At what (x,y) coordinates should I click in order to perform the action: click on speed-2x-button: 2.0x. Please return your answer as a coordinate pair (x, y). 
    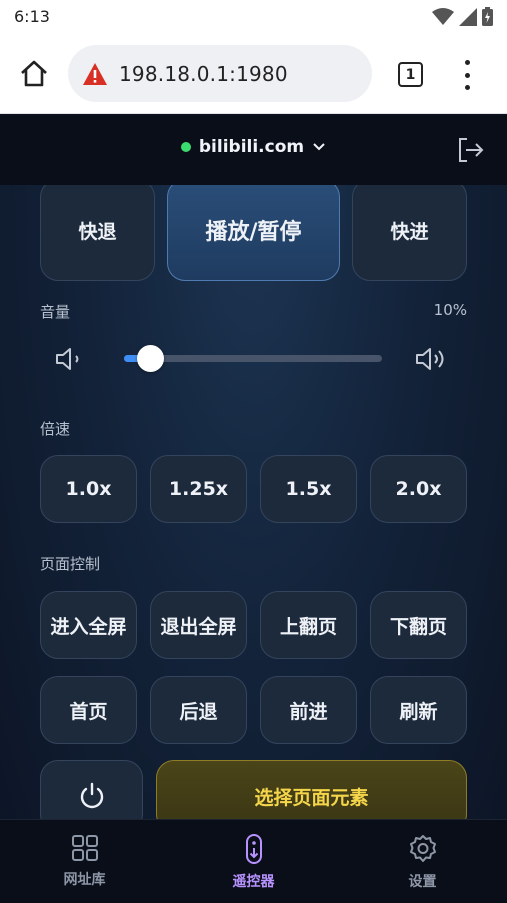
    Looking at the image, I should click on (418, 489).